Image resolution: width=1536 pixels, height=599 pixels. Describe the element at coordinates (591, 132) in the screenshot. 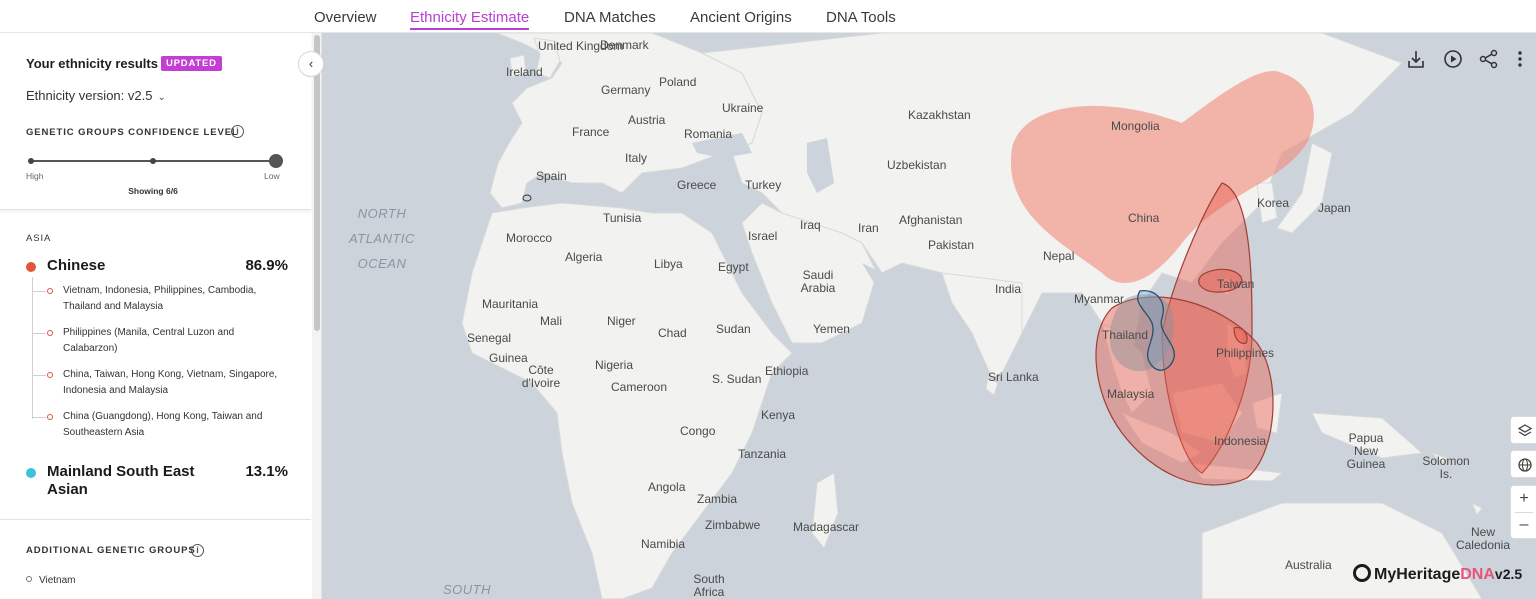

I see `map-label-france: France` at that location.